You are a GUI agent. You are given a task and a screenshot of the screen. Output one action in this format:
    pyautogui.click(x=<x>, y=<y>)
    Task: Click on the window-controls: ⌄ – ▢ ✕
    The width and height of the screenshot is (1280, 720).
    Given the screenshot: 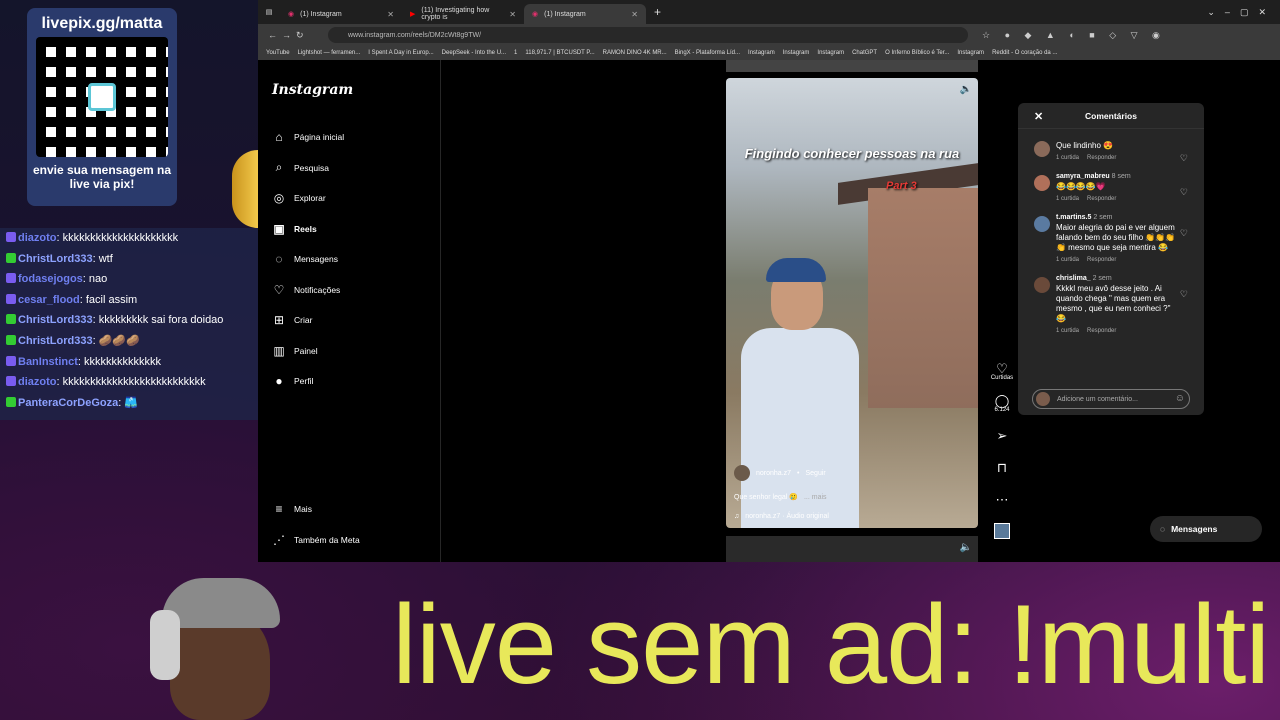 What is the action you would take?
    pyautogui.click(x=1236, y=12)
    